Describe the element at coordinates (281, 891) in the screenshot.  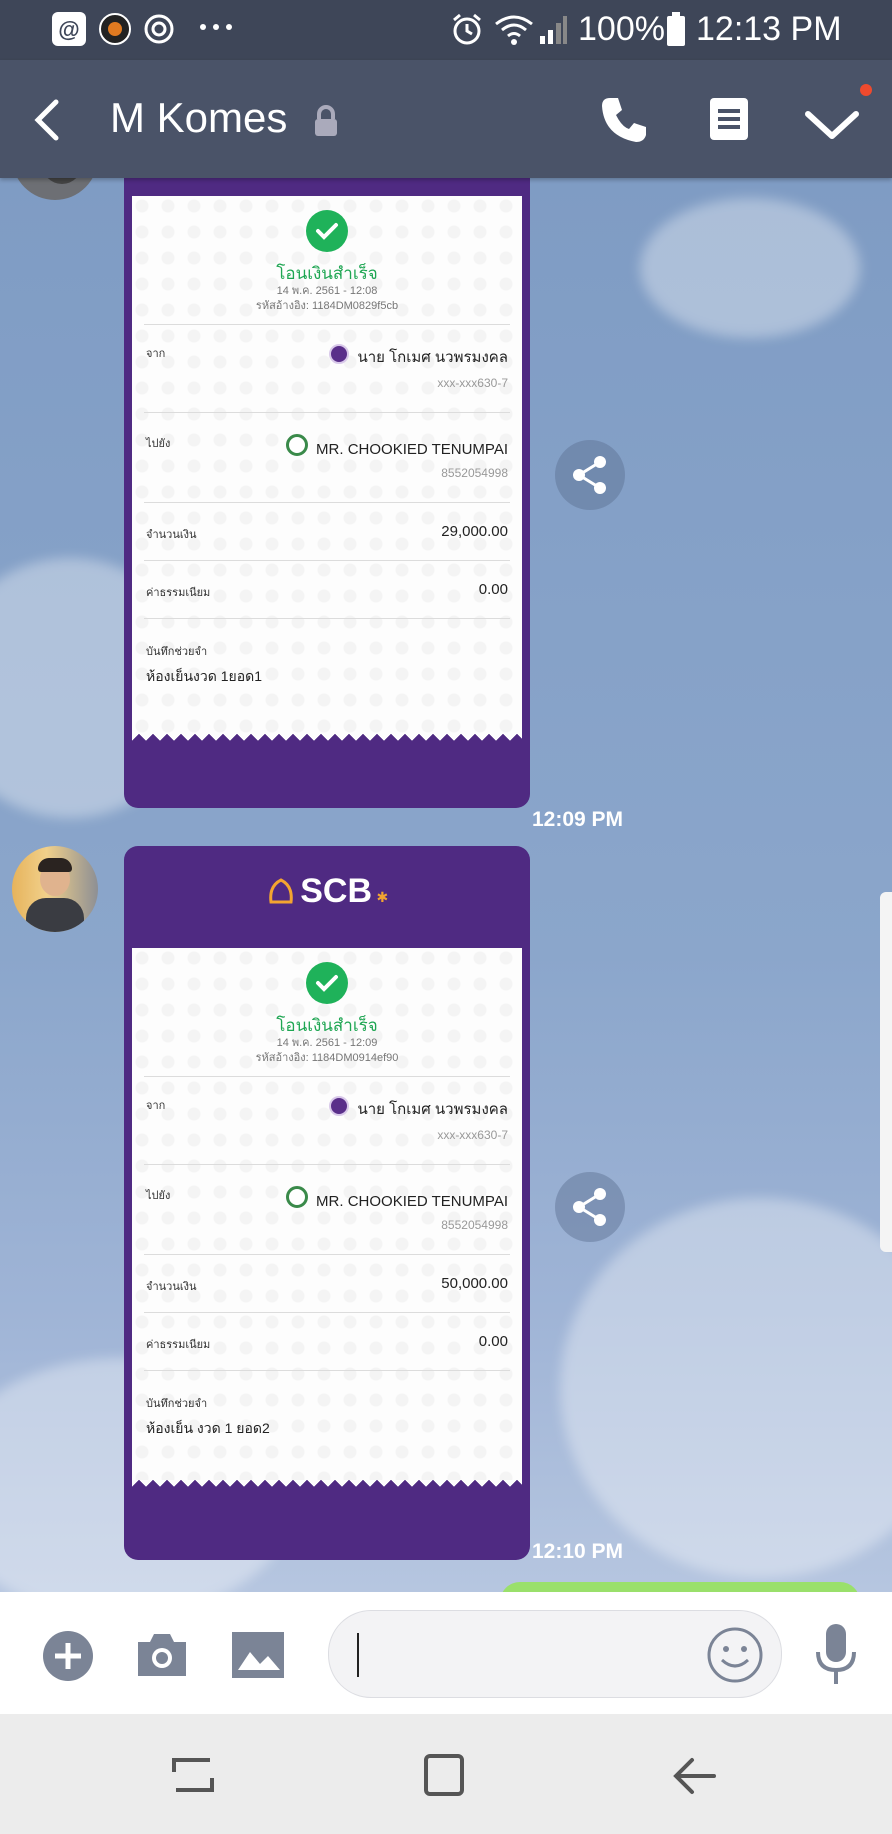
I see `scb-logo-icon` at that location.